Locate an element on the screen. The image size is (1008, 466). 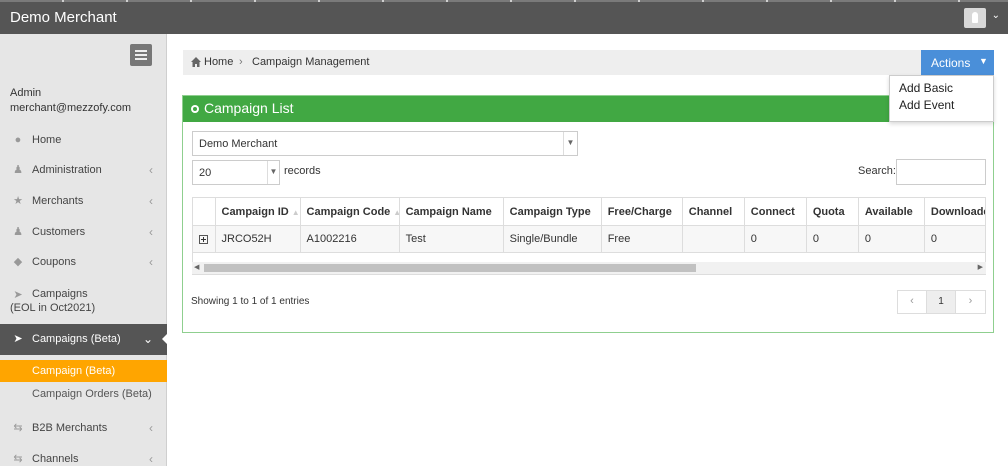
user-avatar is located at coordinates (975, 18).